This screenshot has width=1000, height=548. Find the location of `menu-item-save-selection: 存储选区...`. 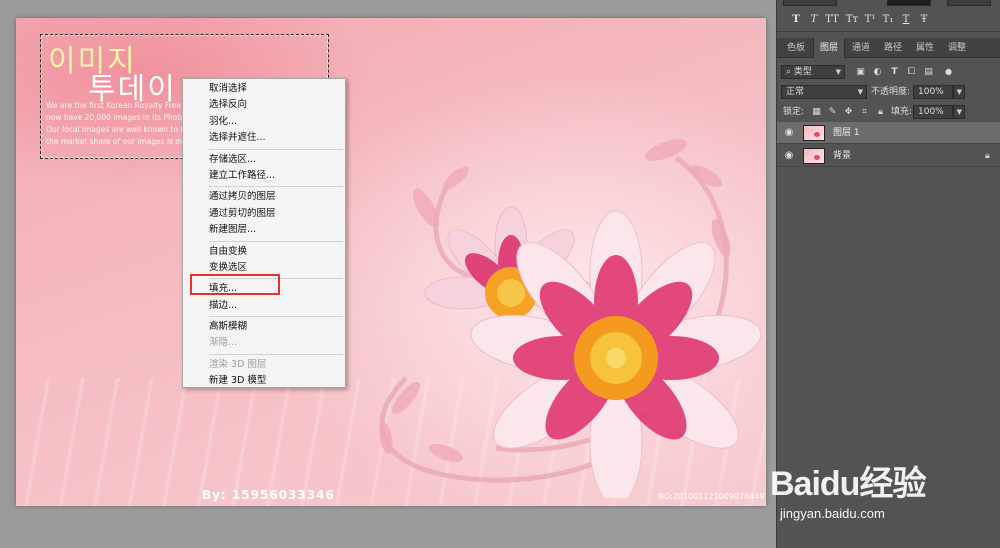

menu-item-save-selection: 存储选区... is located at coordinates (264, 160).